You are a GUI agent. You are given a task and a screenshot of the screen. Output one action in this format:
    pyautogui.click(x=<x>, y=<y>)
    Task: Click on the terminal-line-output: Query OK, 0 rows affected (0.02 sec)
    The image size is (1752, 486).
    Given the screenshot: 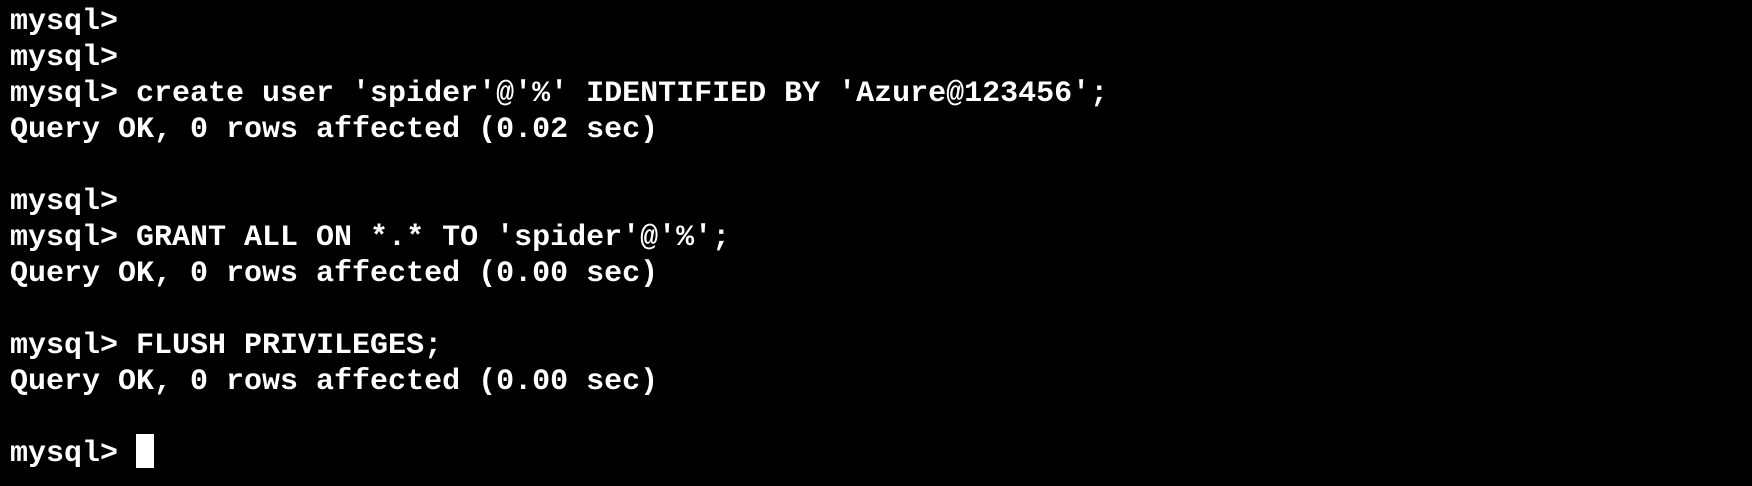 What is the action you would take?
    pyautogui.click(x=334, y=130)
    